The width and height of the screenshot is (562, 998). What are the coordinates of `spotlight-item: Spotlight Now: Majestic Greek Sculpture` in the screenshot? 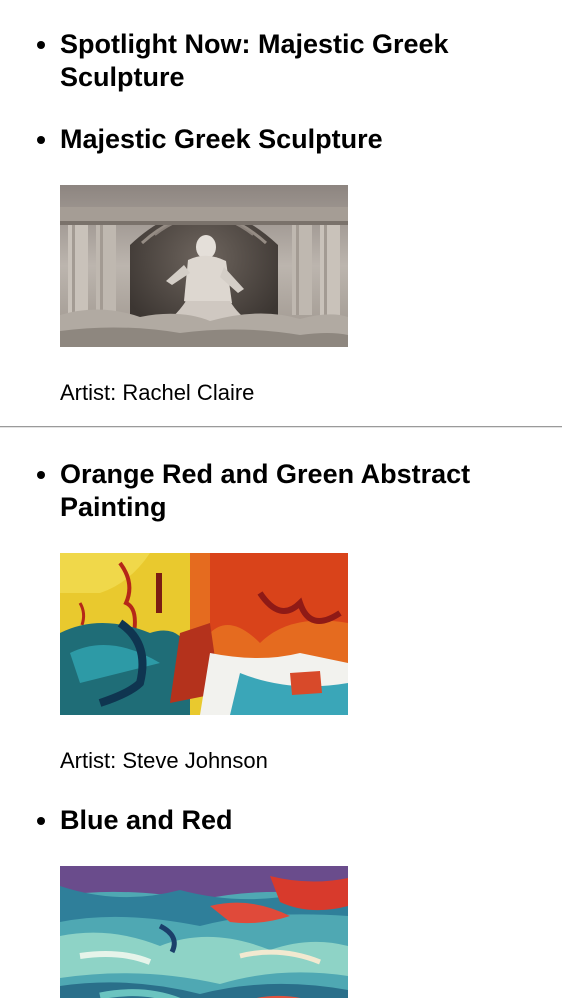 It's located at (281, 61).